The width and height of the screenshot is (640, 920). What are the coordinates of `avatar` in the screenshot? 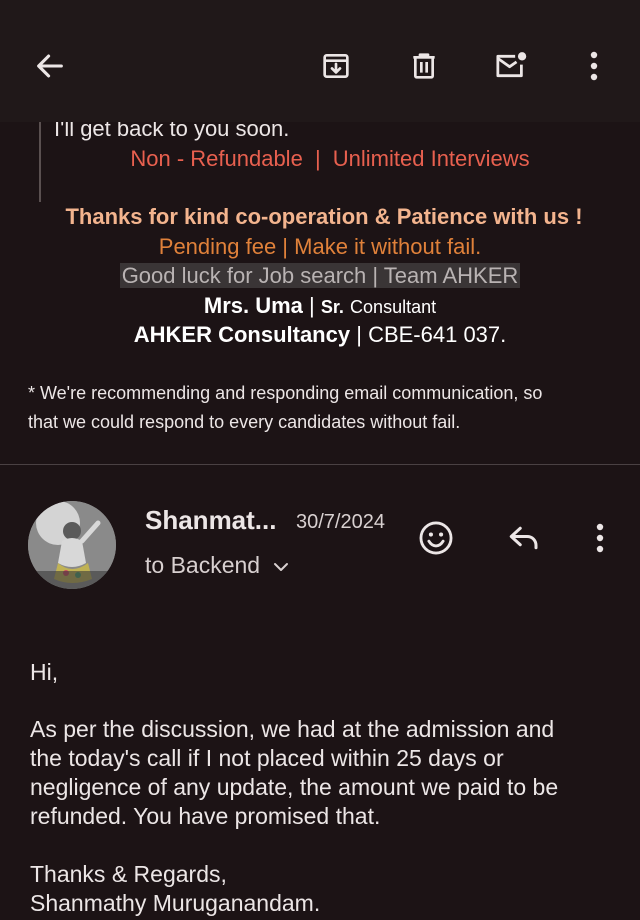 It's located at (72, 545).